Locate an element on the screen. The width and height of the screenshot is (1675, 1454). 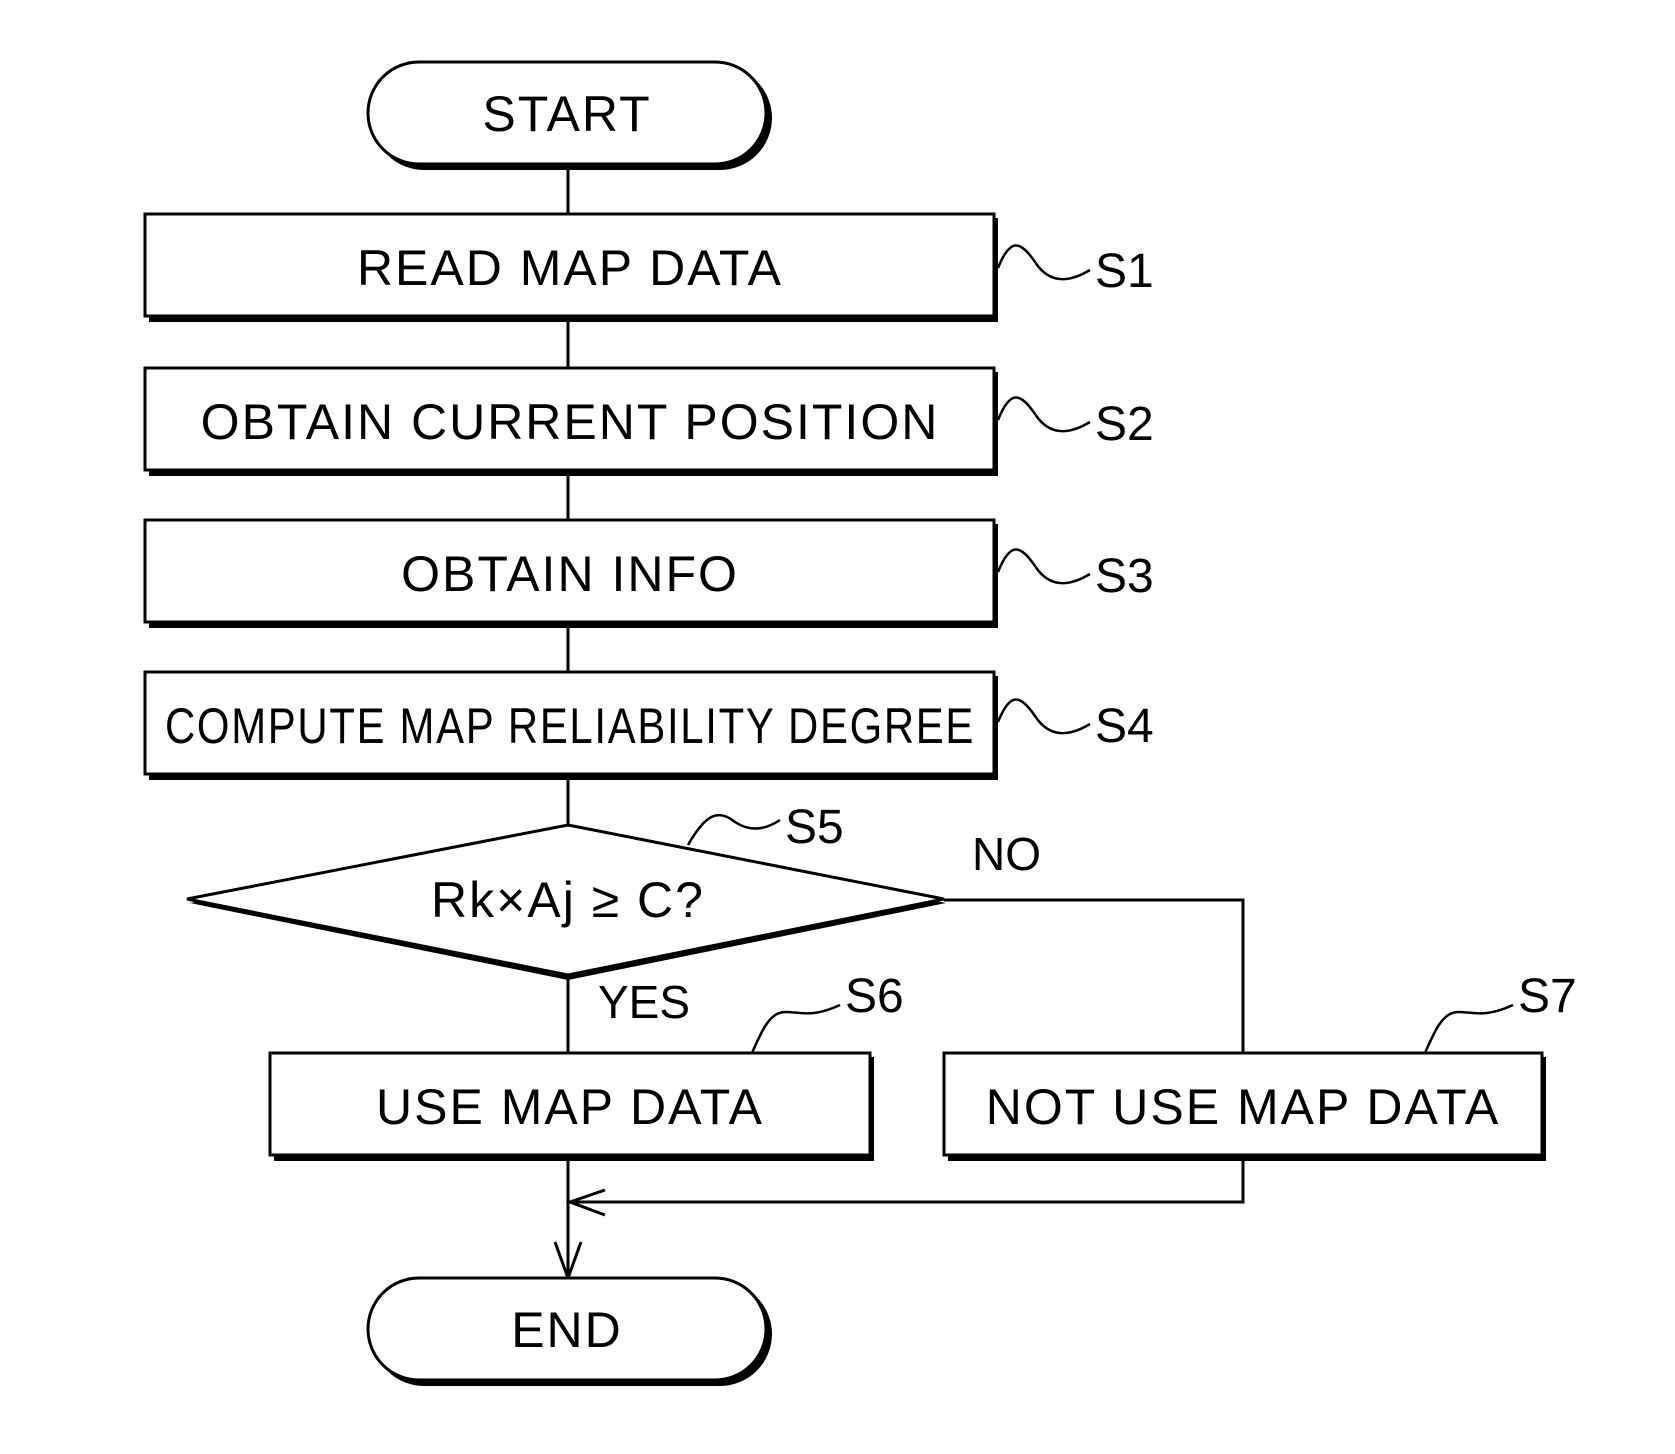
leader-line-s4 is located at coordinates (1043, 716).